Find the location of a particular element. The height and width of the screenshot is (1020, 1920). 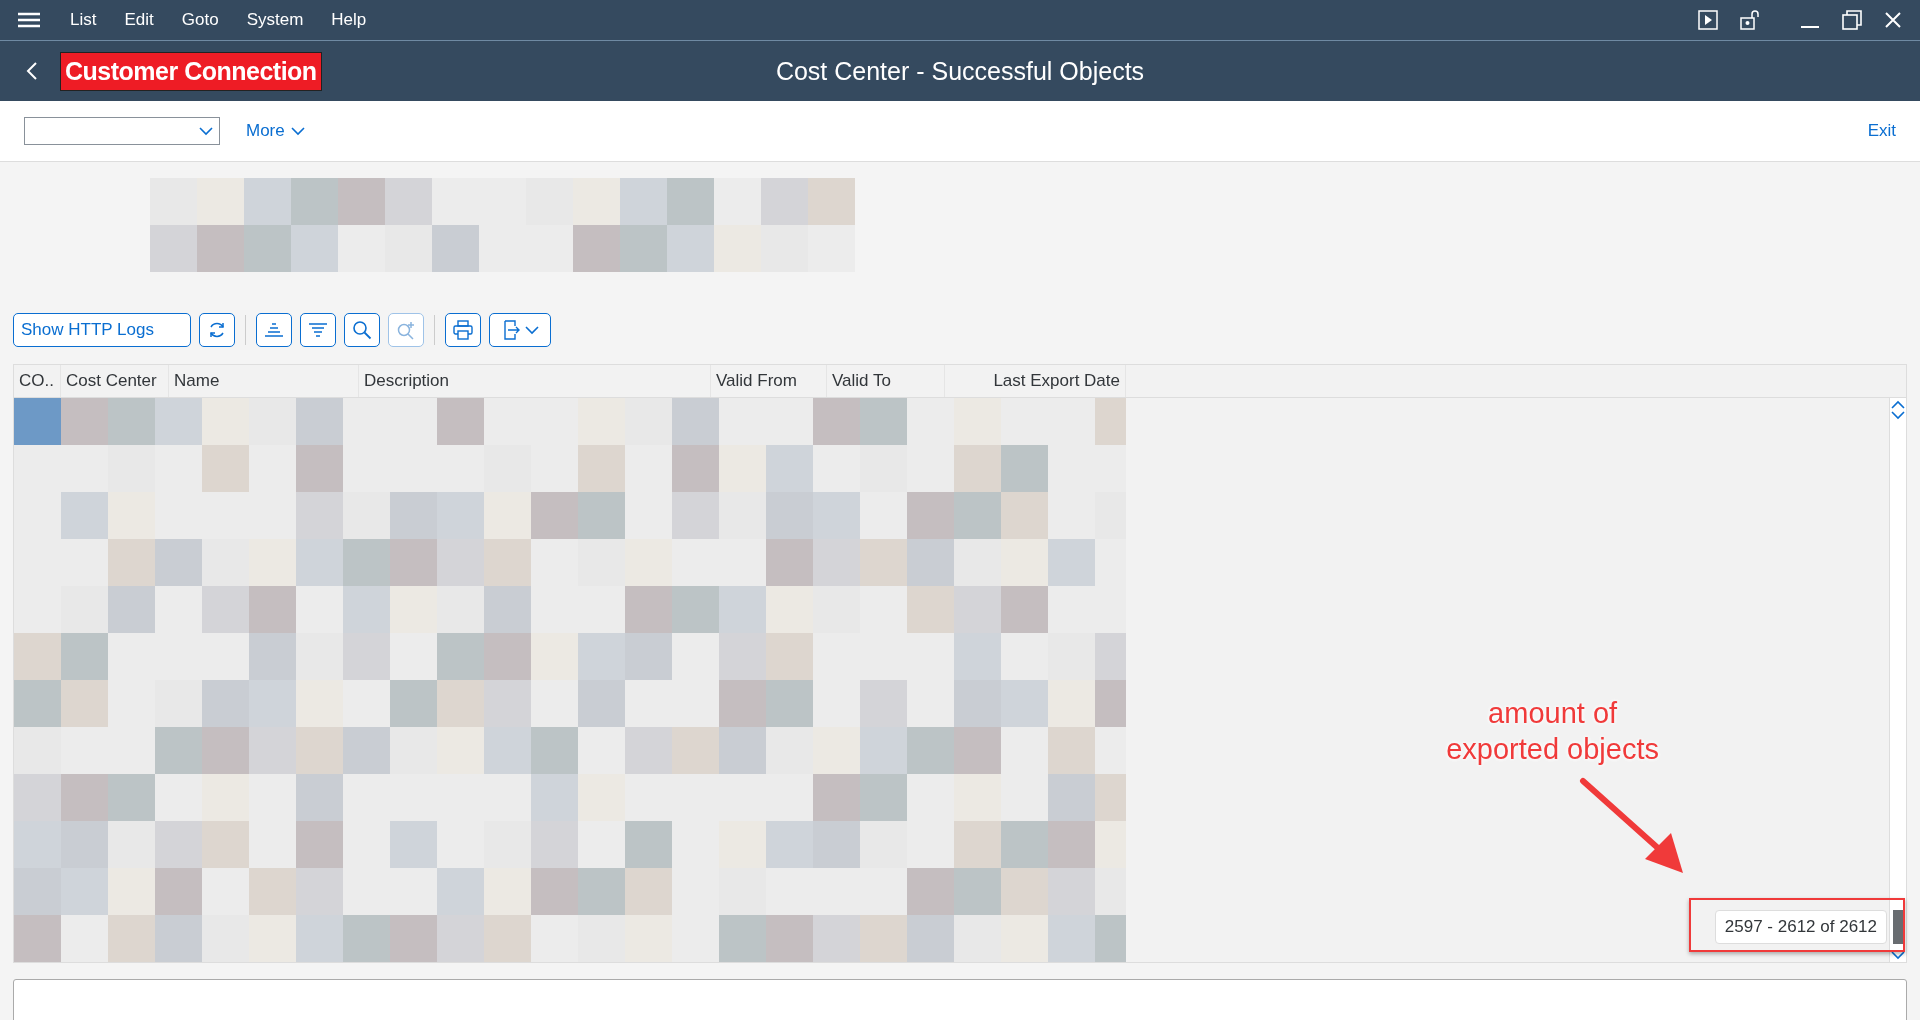

menu-item: Edit is located at coordinates (139, 20).